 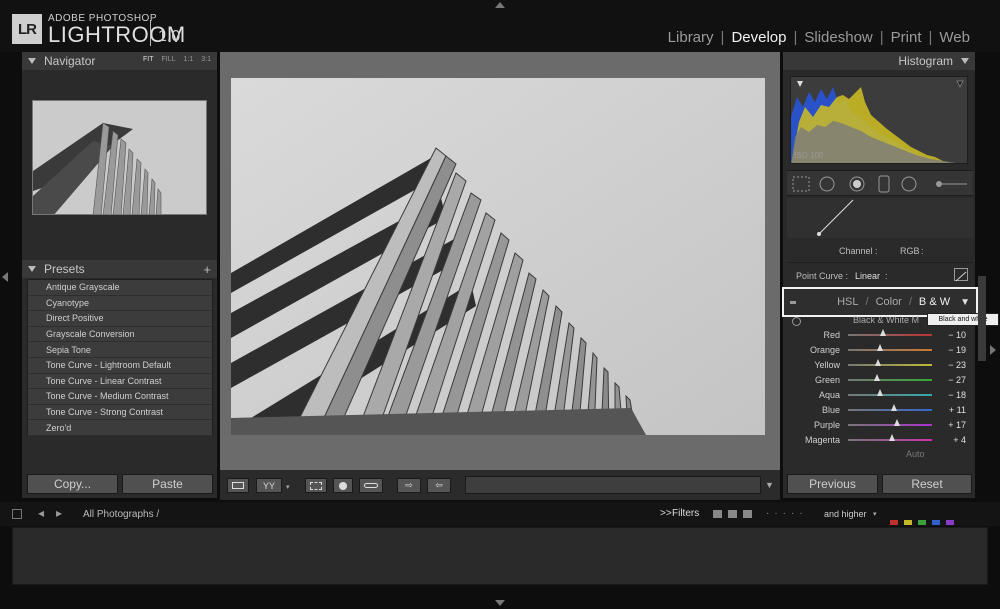 I want to click on previous-settings-button: Previous, so click(x=832, y=484).